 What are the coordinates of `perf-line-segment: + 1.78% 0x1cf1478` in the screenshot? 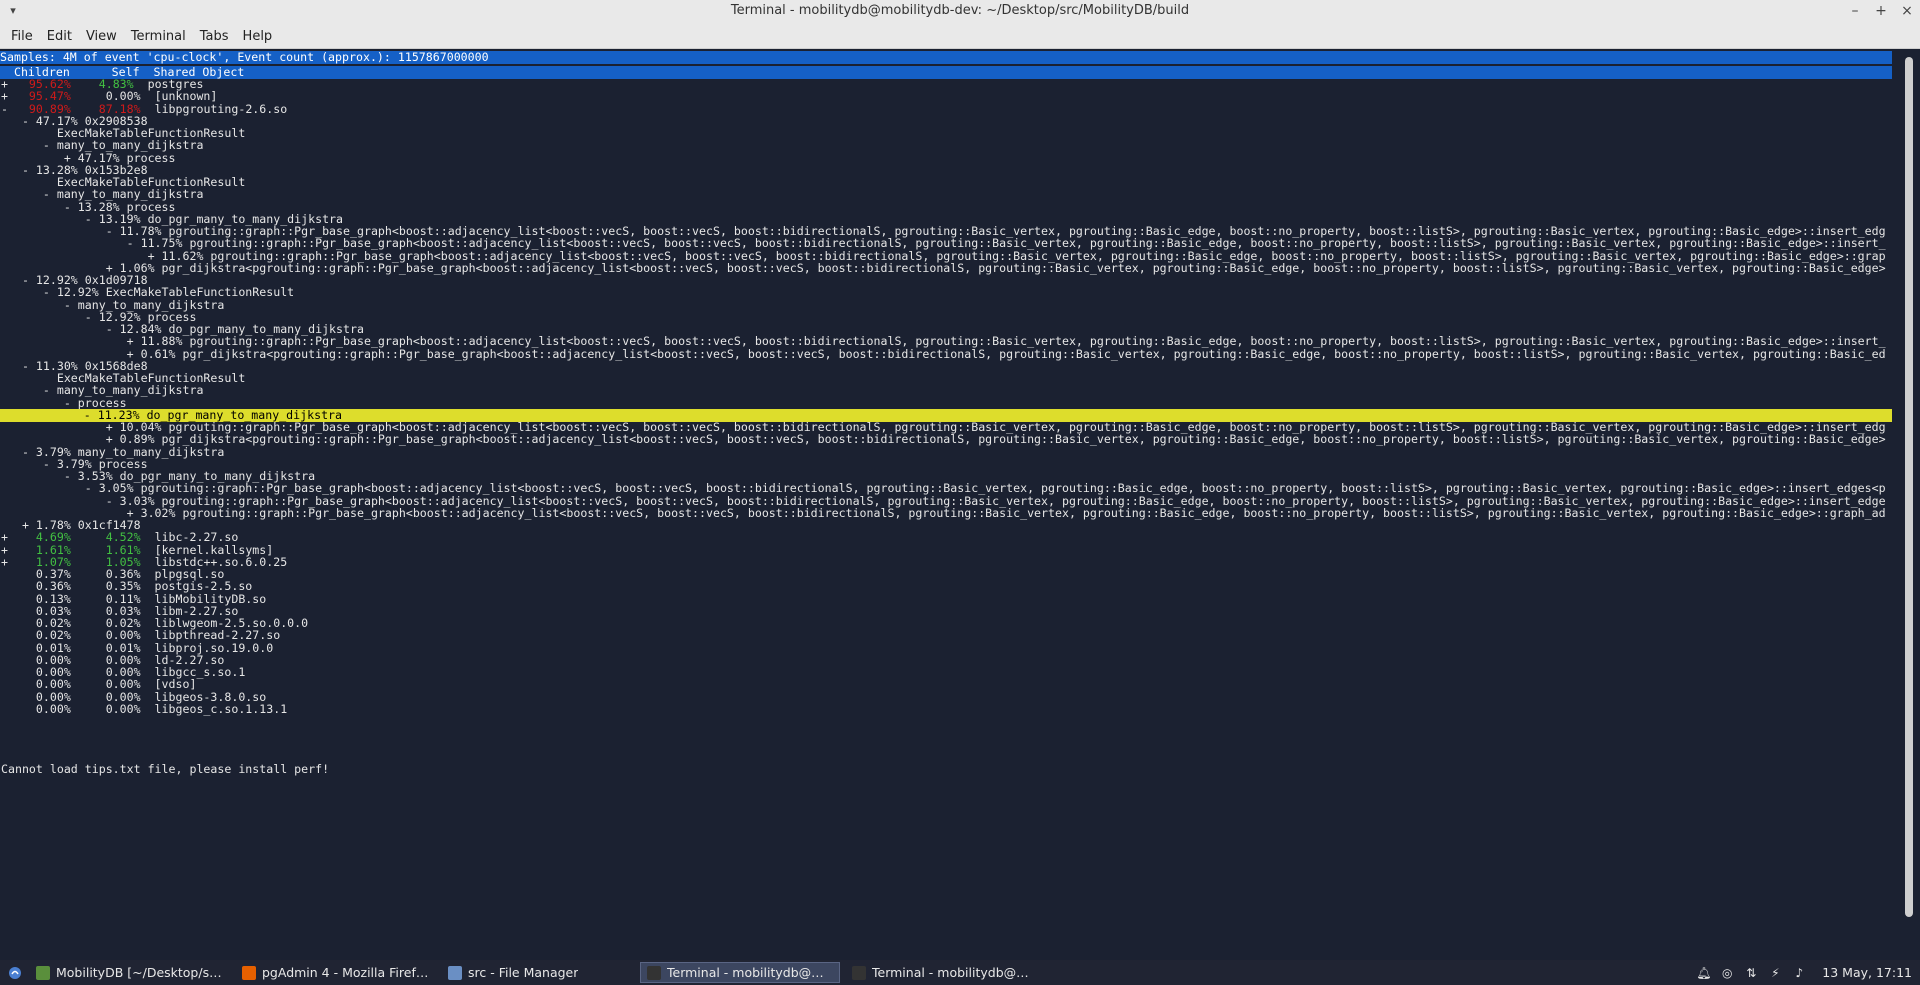 It's located at (71, 525).